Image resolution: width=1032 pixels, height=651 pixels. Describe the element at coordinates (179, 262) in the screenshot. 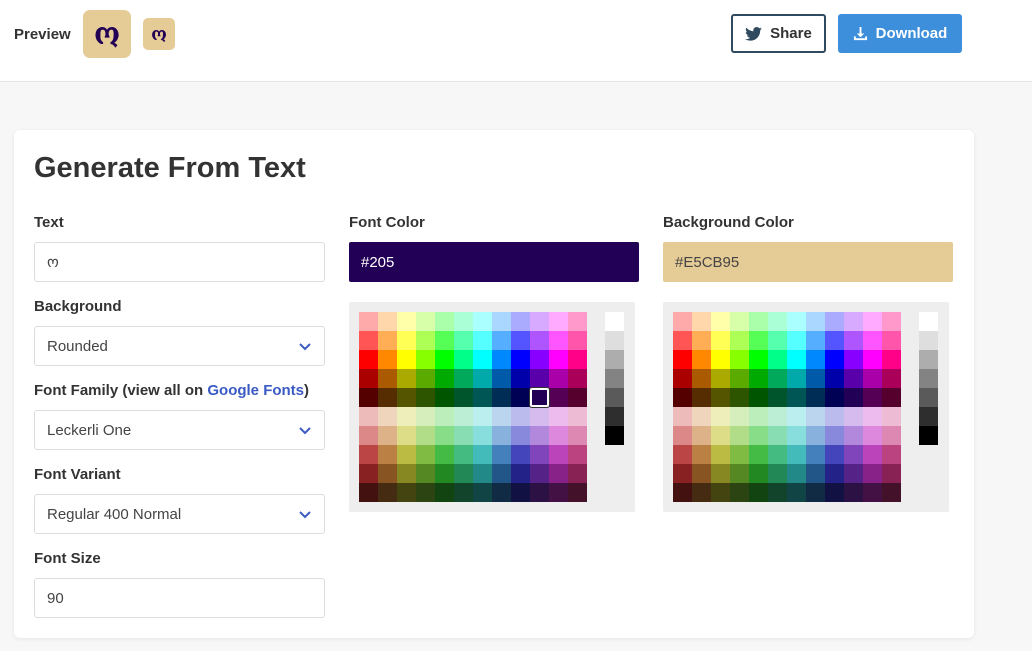

I see `text-input: ო` at that location.